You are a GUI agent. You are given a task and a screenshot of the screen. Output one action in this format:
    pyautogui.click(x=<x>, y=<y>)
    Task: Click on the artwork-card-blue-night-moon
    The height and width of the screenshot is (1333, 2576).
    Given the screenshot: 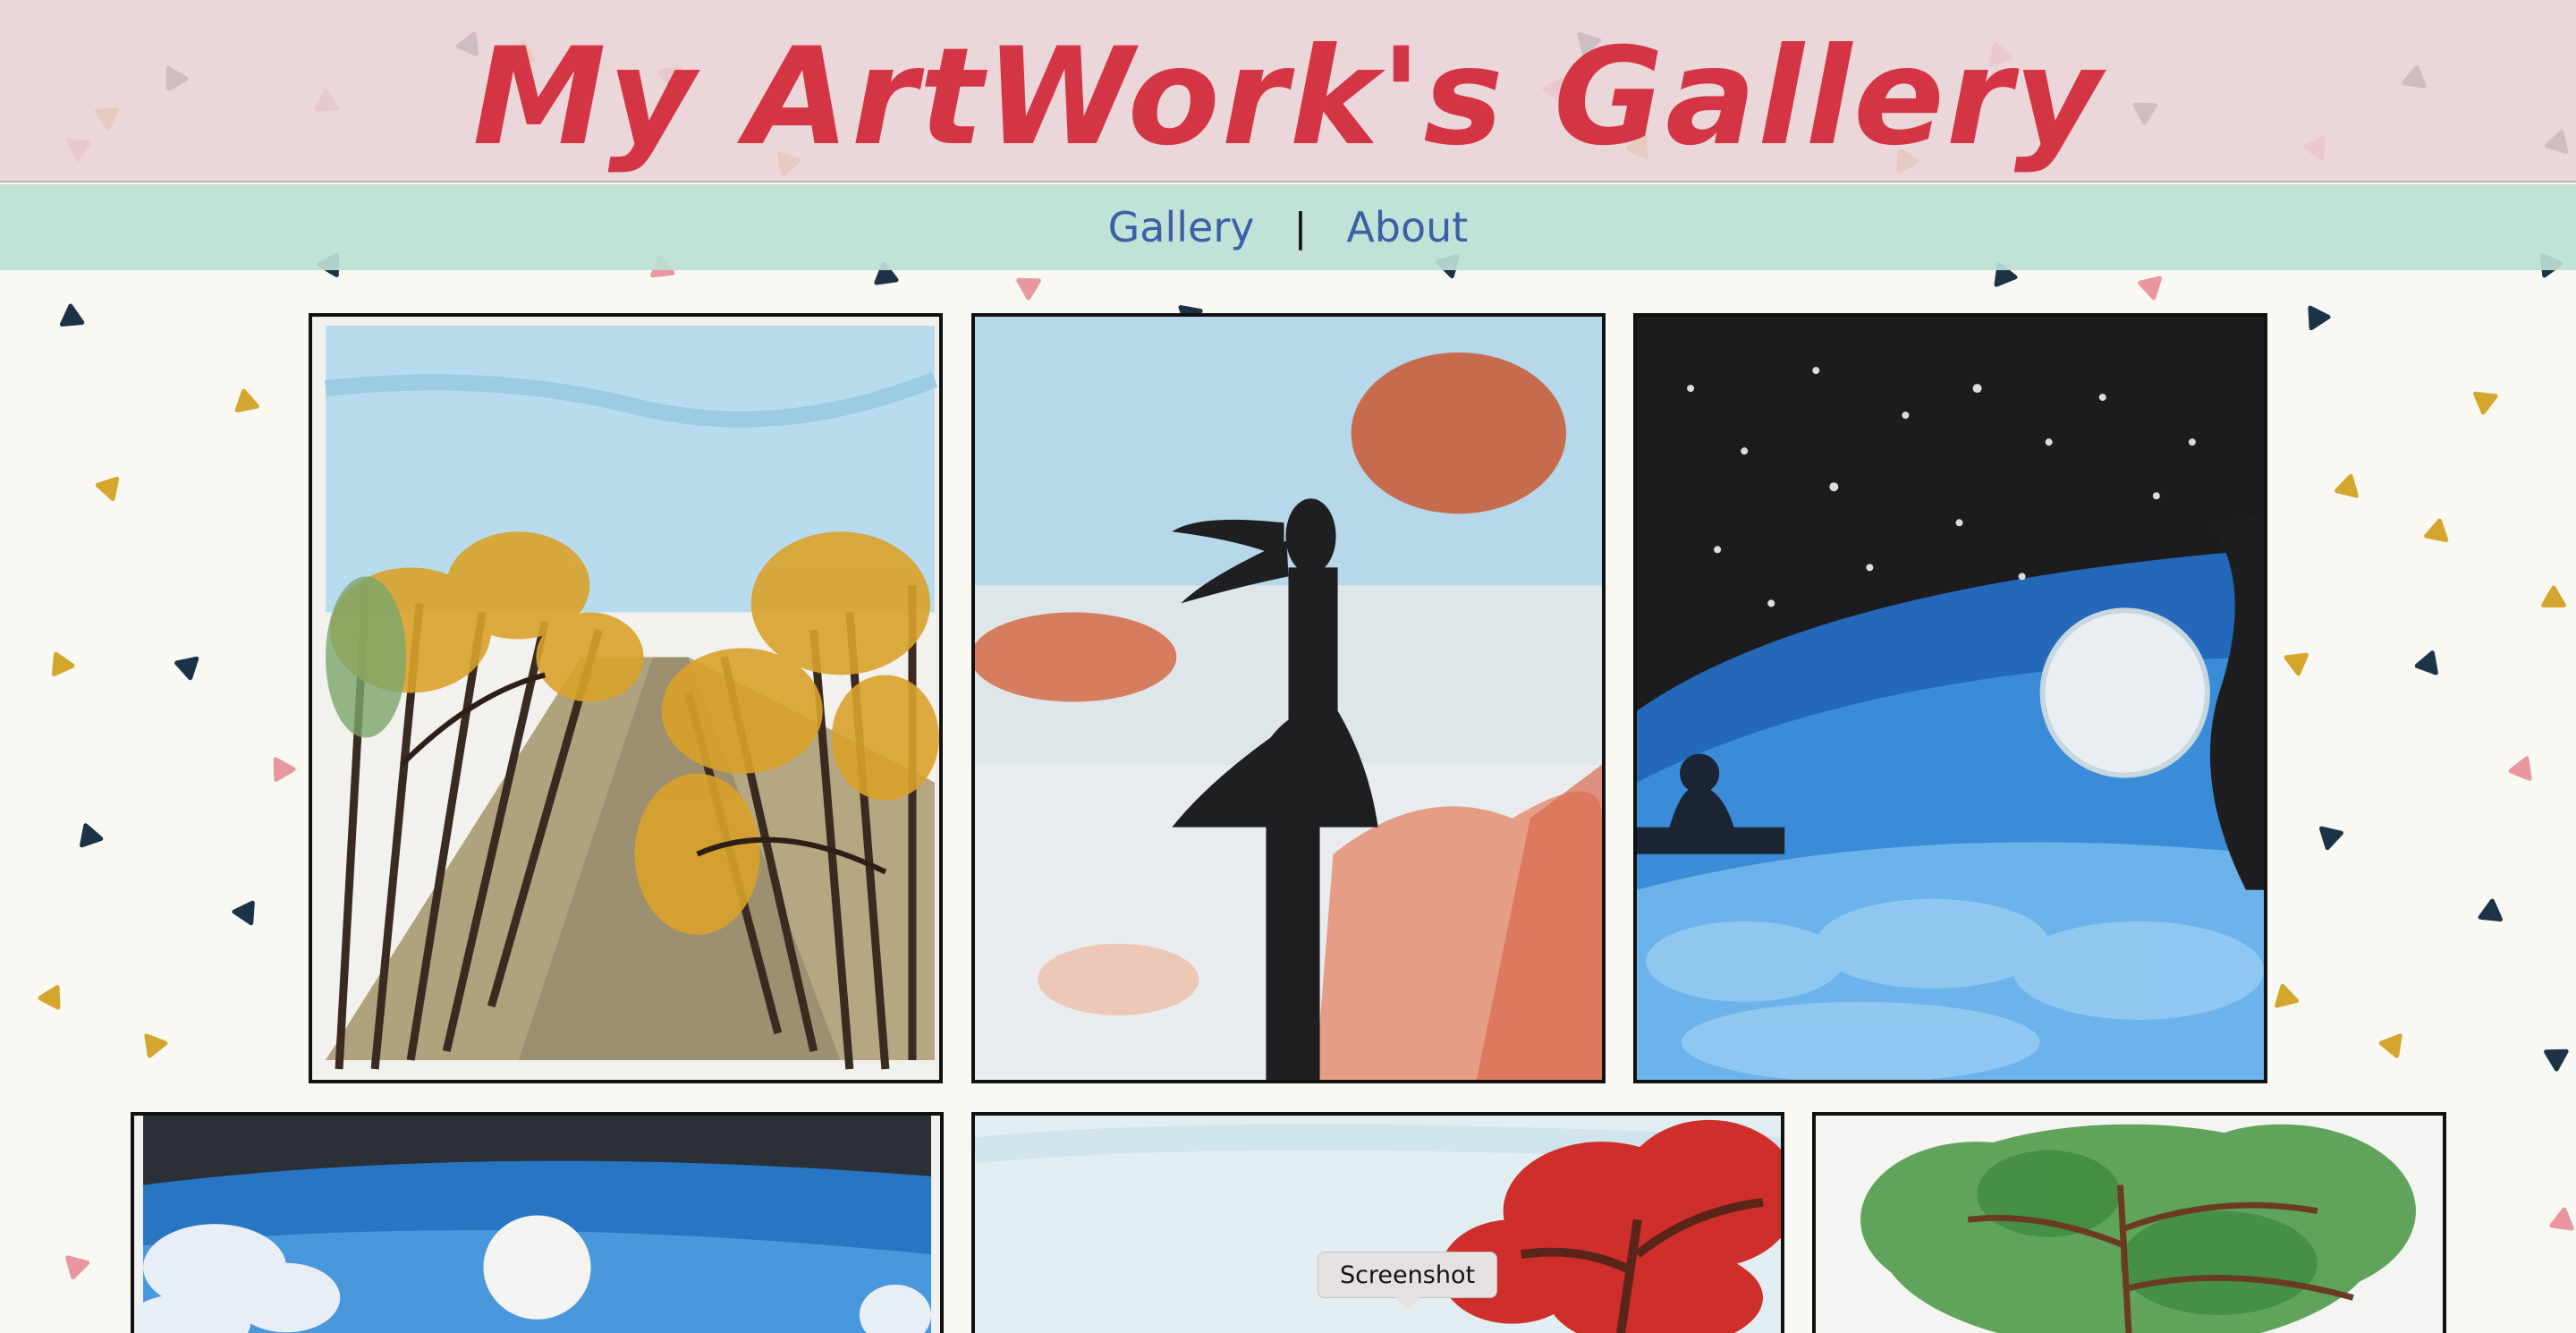 What is the action you would take?
    pyautogui.click(x=537, y=1222)
    